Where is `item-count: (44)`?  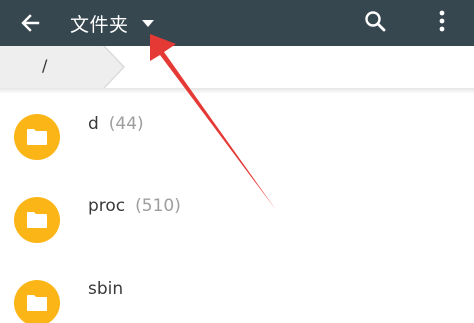 item-count: (44) is located at coordinates (126, 124).